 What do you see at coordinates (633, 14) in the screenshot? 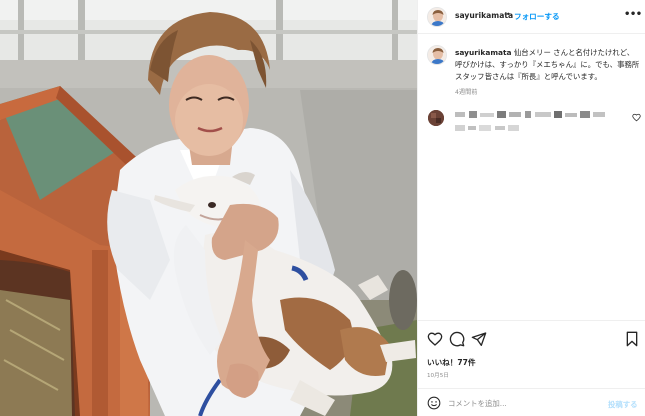
I see `more-horizontal-icon: •••` at bounding box center [633, 14].